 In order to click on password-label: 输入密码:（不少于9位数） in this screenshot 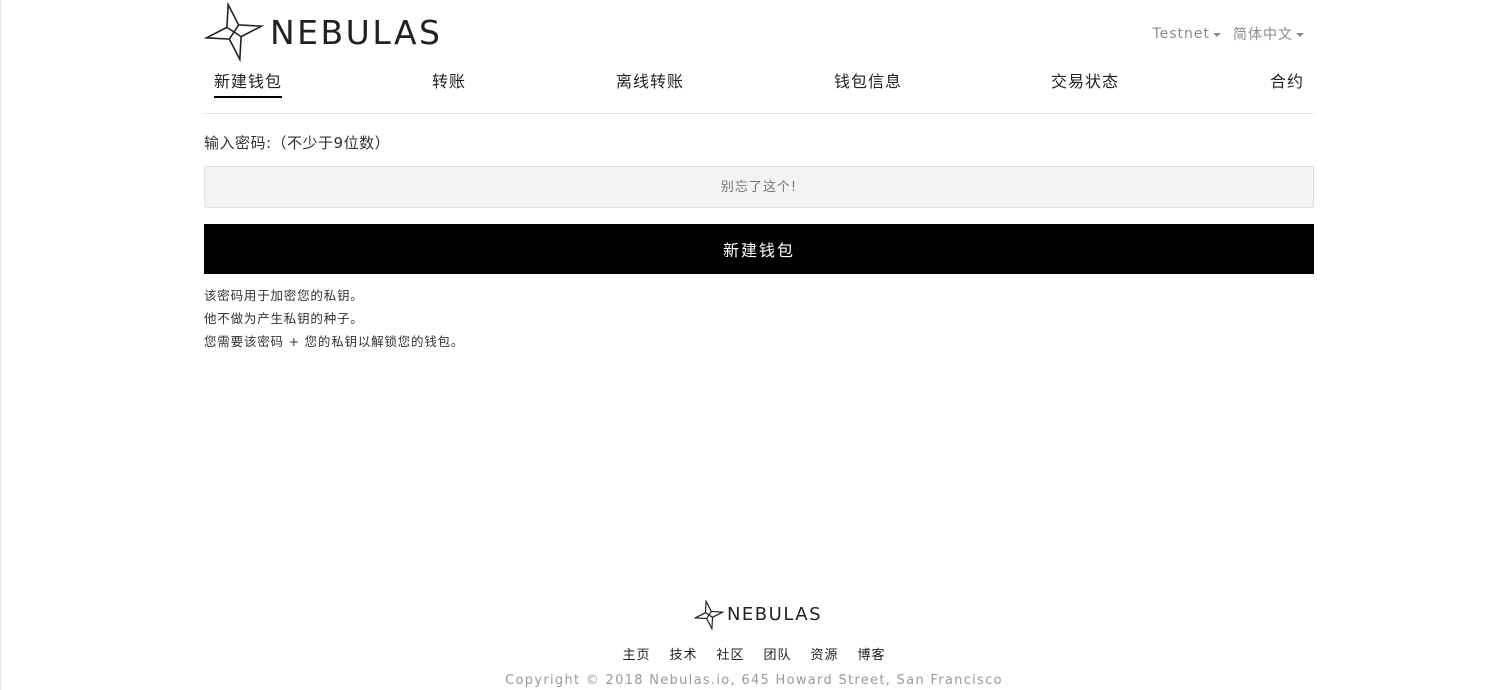, I will do `click(297, 143)`.